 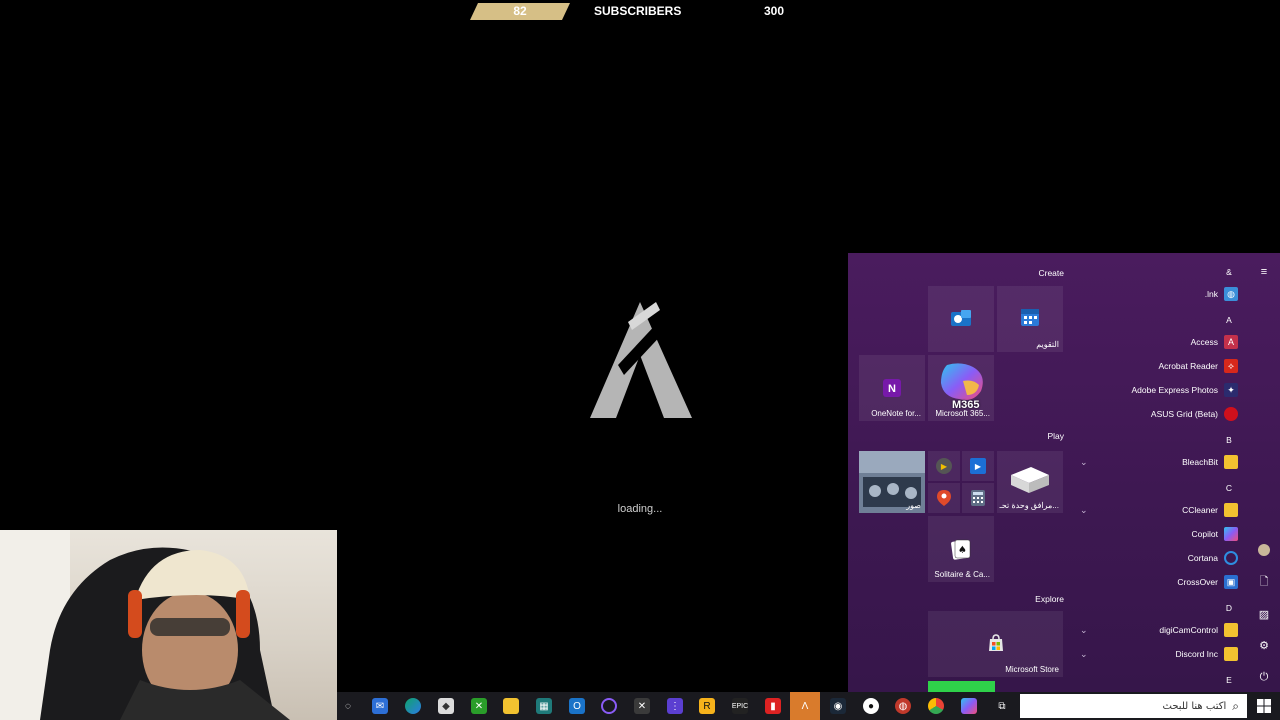 I want to click on app-name: Adobe Express Photos, so click(x=1174, y=390).